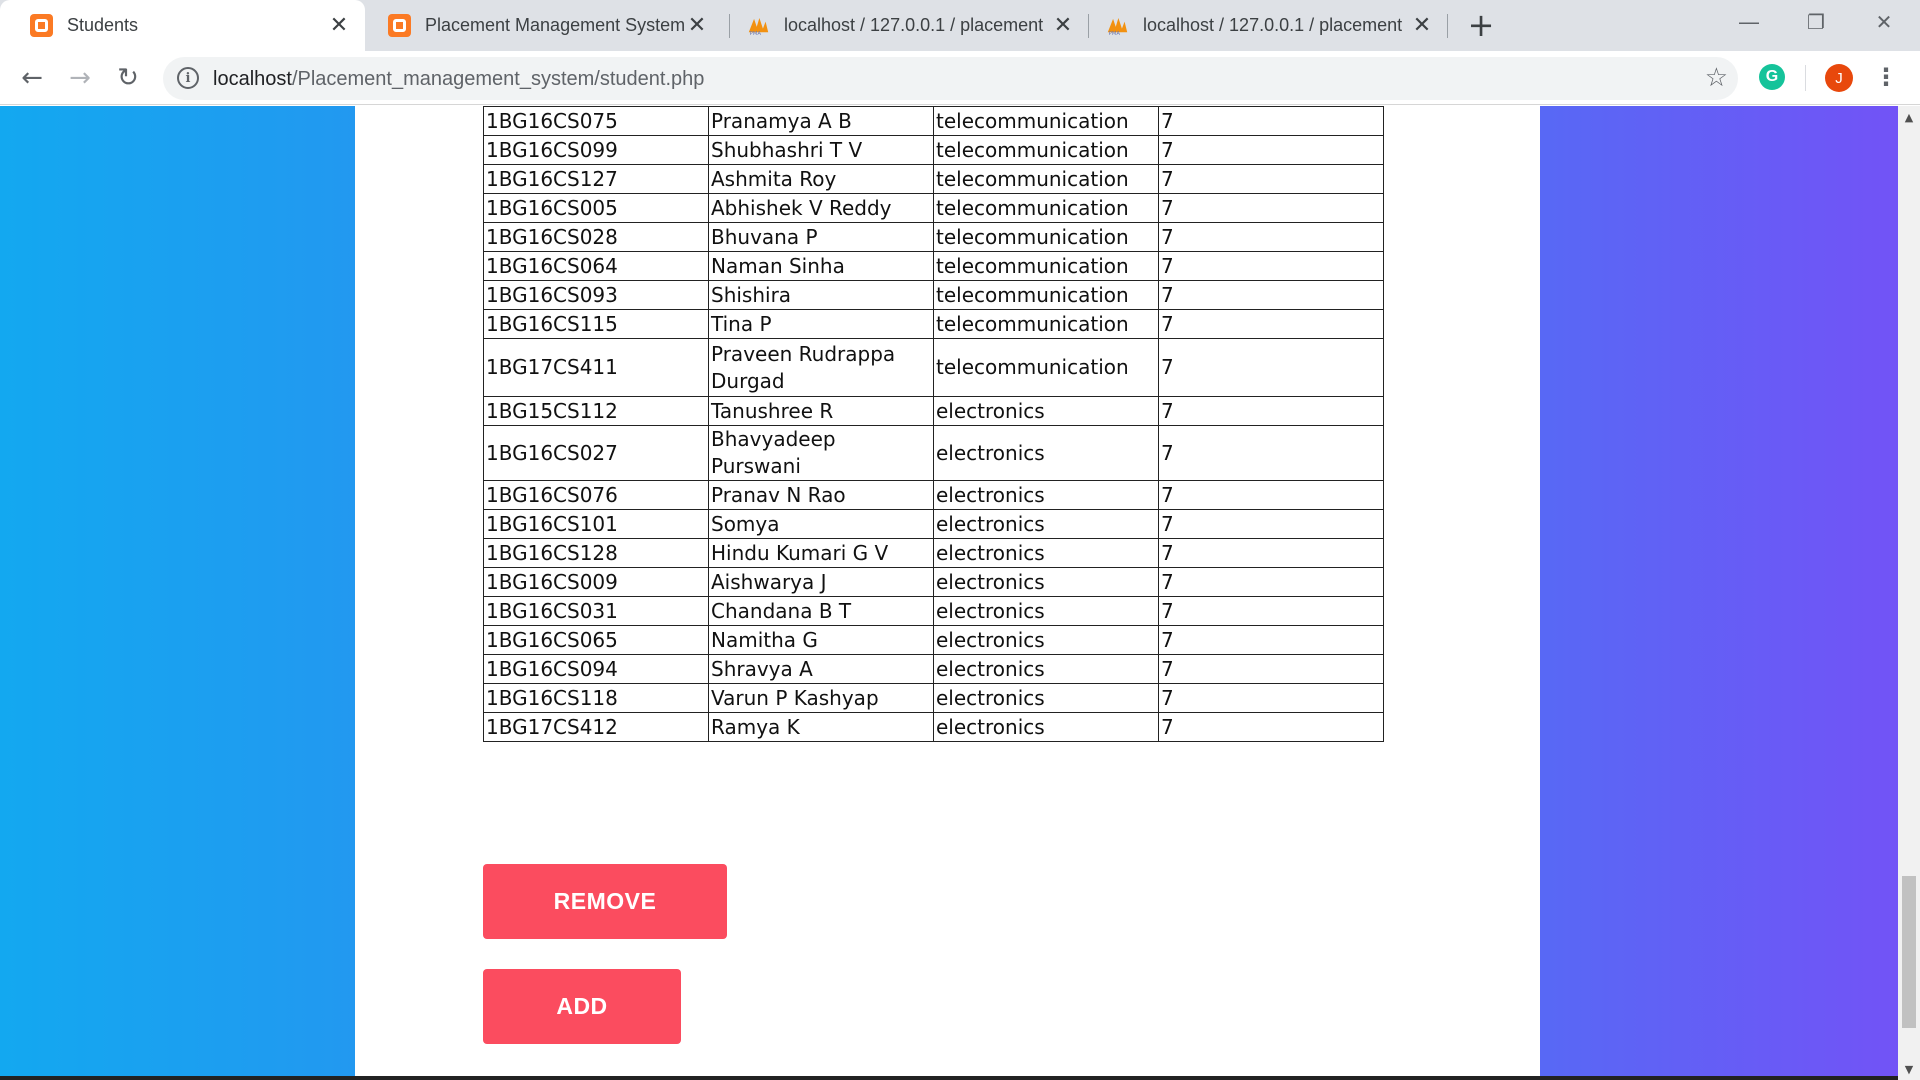 This screenshot has height=1080, width=1920. I want to click on profile-avatar: J, so click(1839, 78).